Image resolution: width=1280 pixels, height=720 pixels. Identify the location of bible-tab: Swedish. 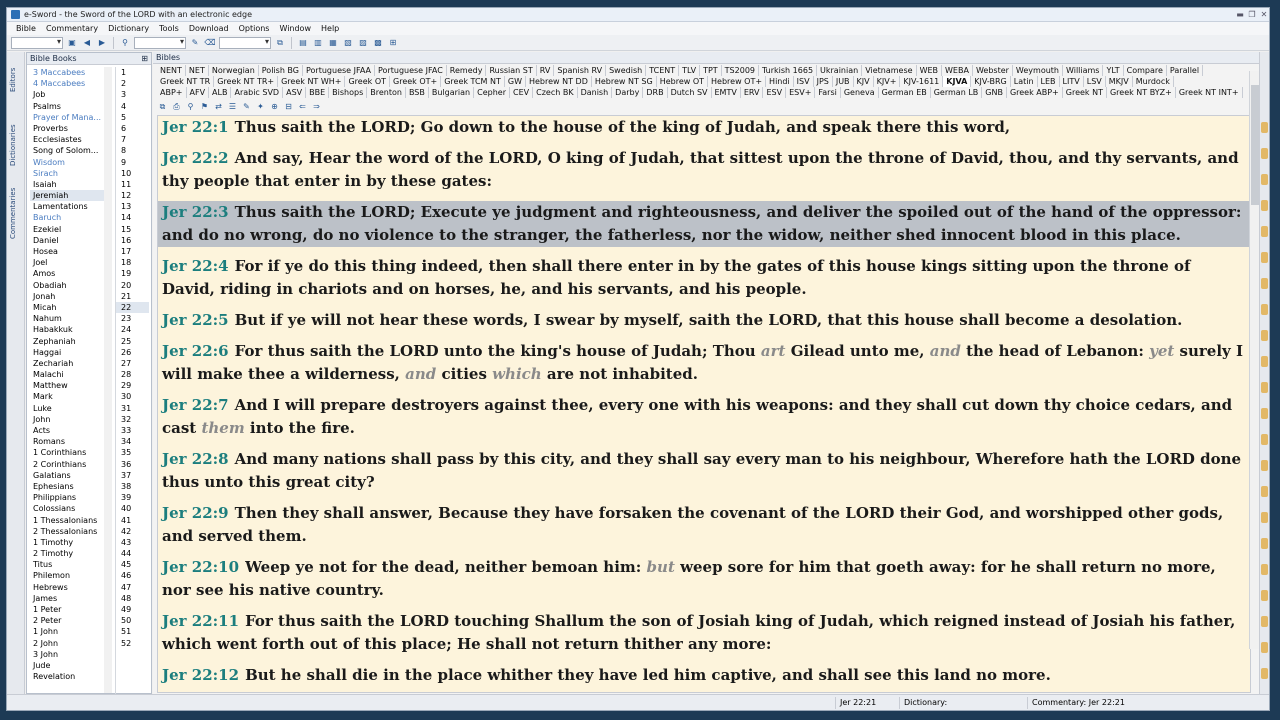
(626, 70).